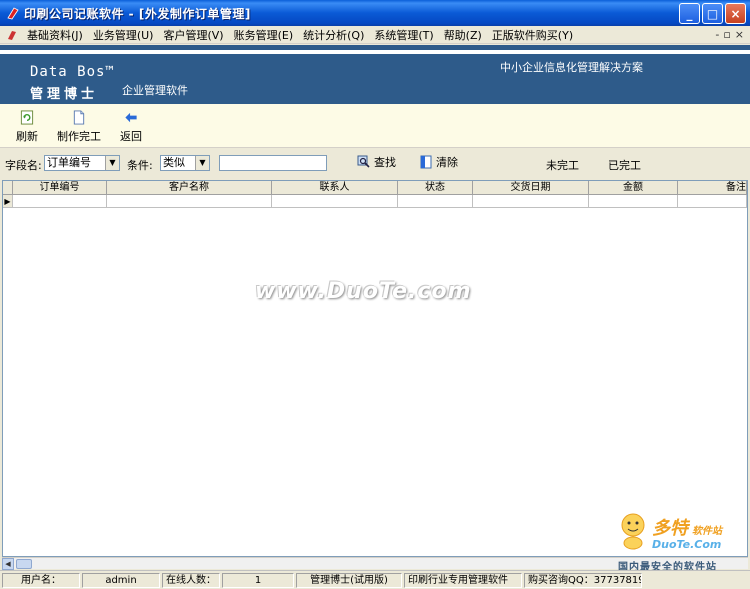 This screenshot has height=589, width=750. Describe the element at coordinates (121, 580) in the screenshot. I see `user-value: admin` at that location.